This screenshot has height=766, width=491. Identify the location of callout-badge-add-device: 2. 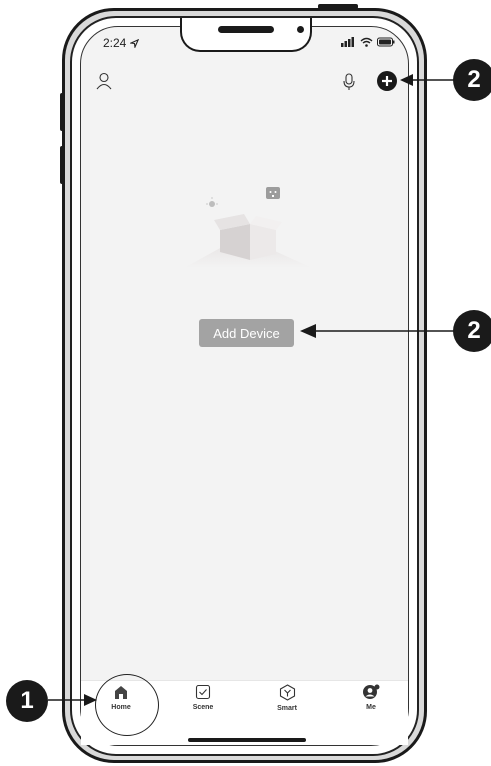
(472, 331).